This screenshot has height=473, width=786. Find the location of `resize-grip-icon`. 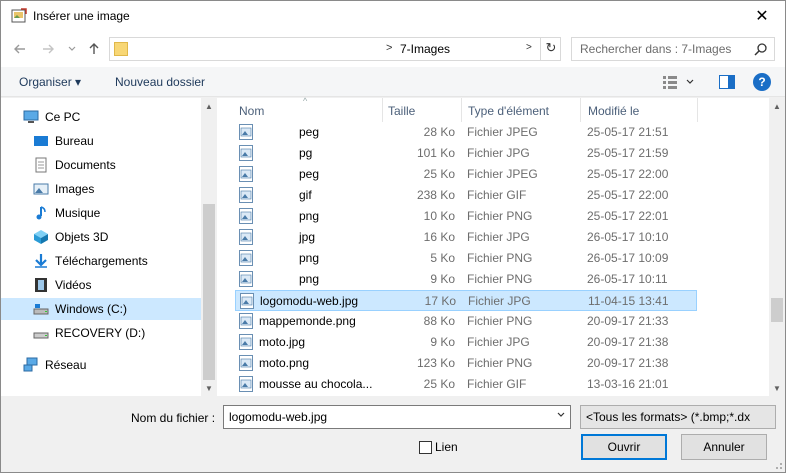

resize-grip-icon is located at coordinates (778, 465).